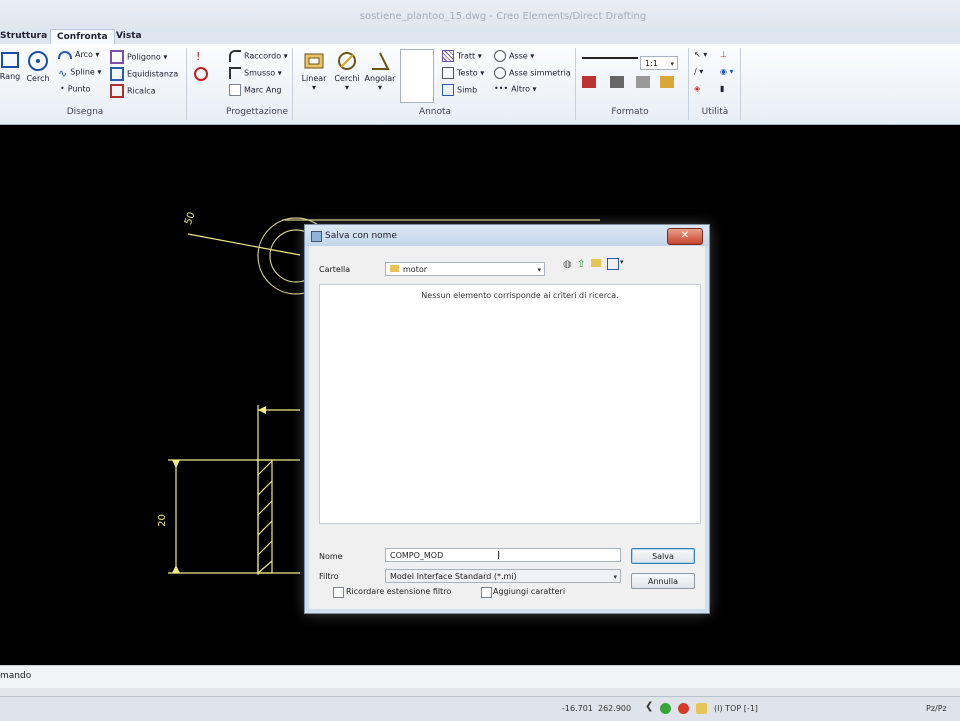  Describe the element at coordinates (235, 90) in the screenshot. I see `angle-mark-checkbox` at that location.